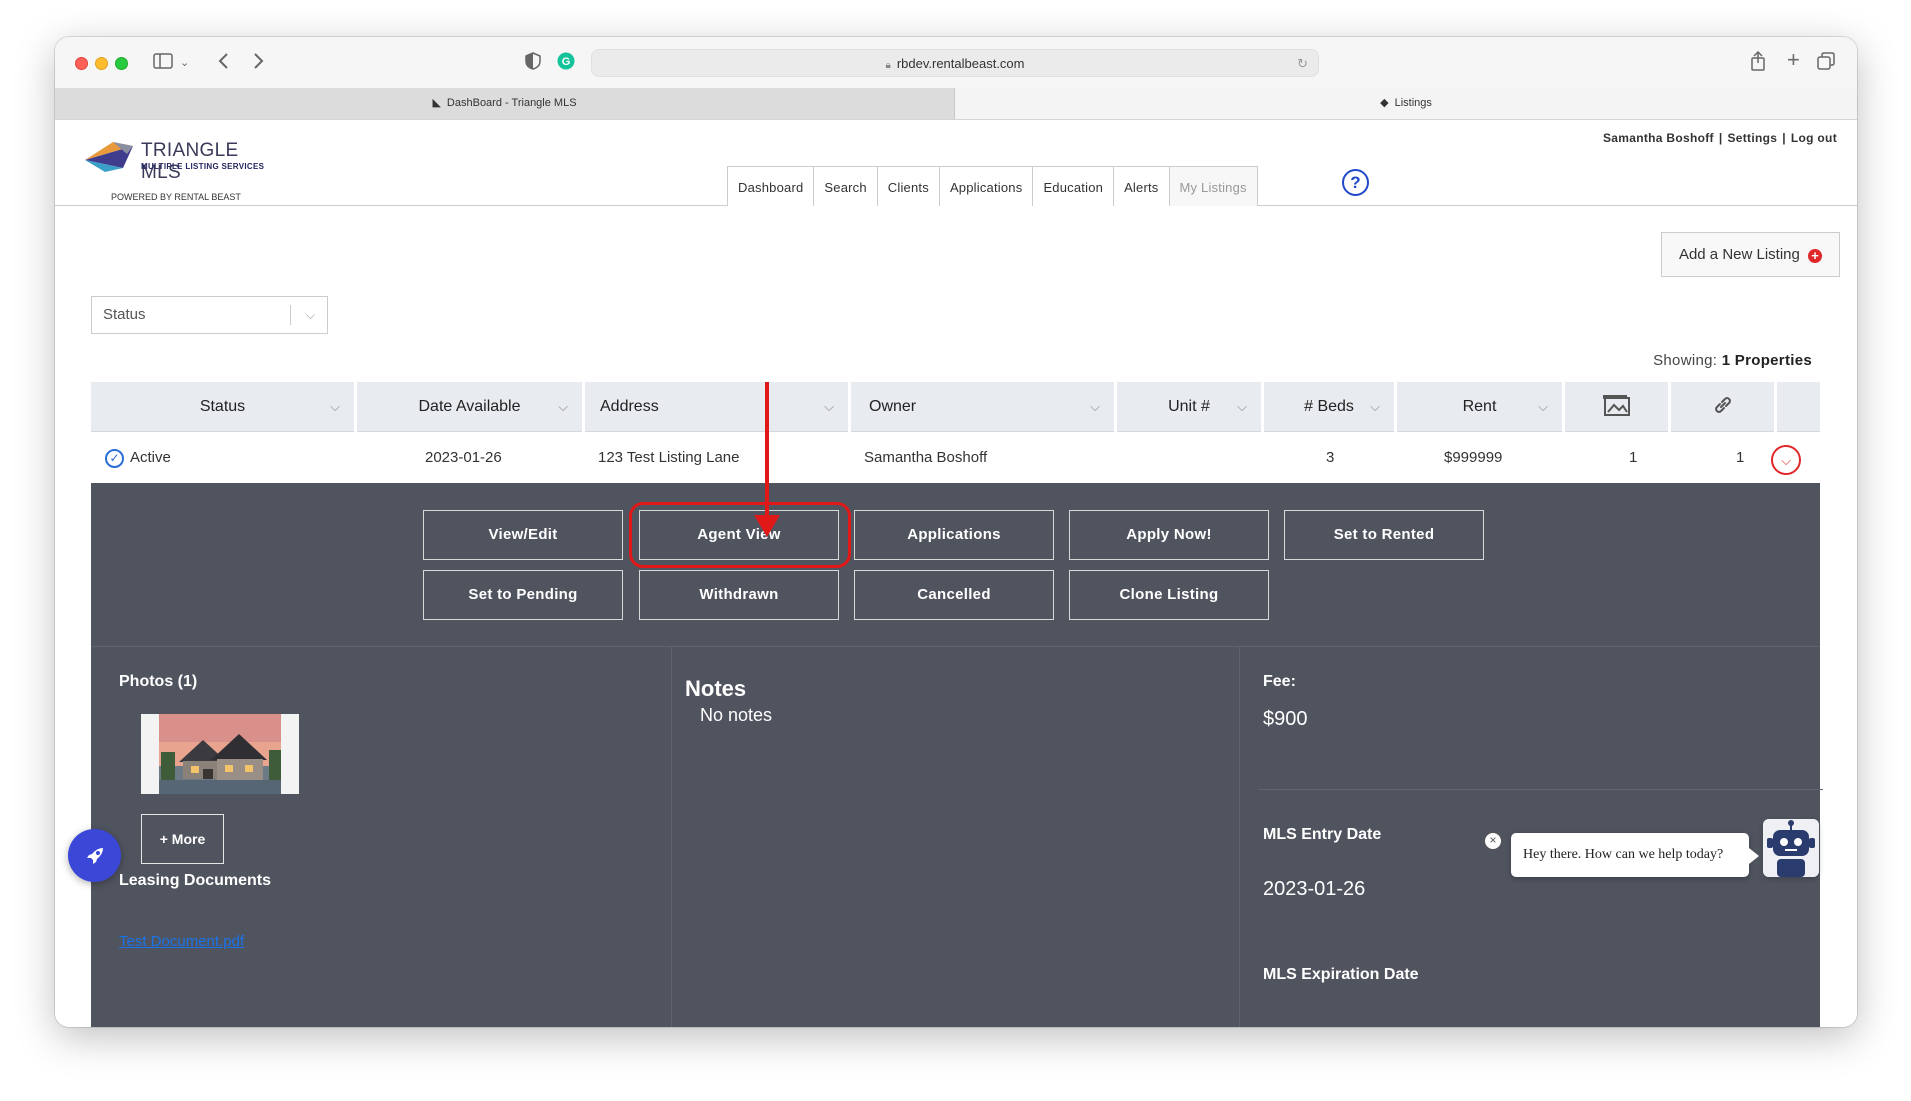  Describe the element at coordinates (176, 197) in the screenshot. I see `powered-by-text: POWERED BY RENTAL BEAST` at that location.